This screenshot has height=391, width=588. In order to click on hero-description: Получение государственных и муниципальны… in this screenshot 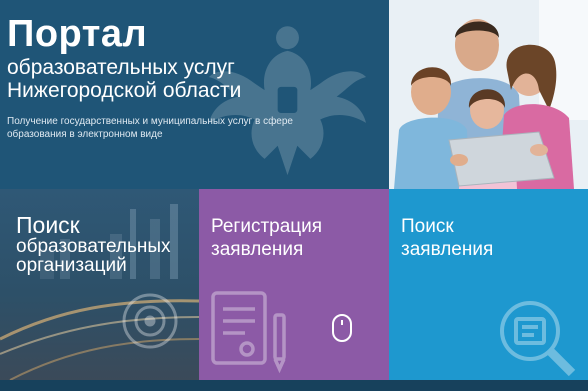, I will do `click(150, 128)`.